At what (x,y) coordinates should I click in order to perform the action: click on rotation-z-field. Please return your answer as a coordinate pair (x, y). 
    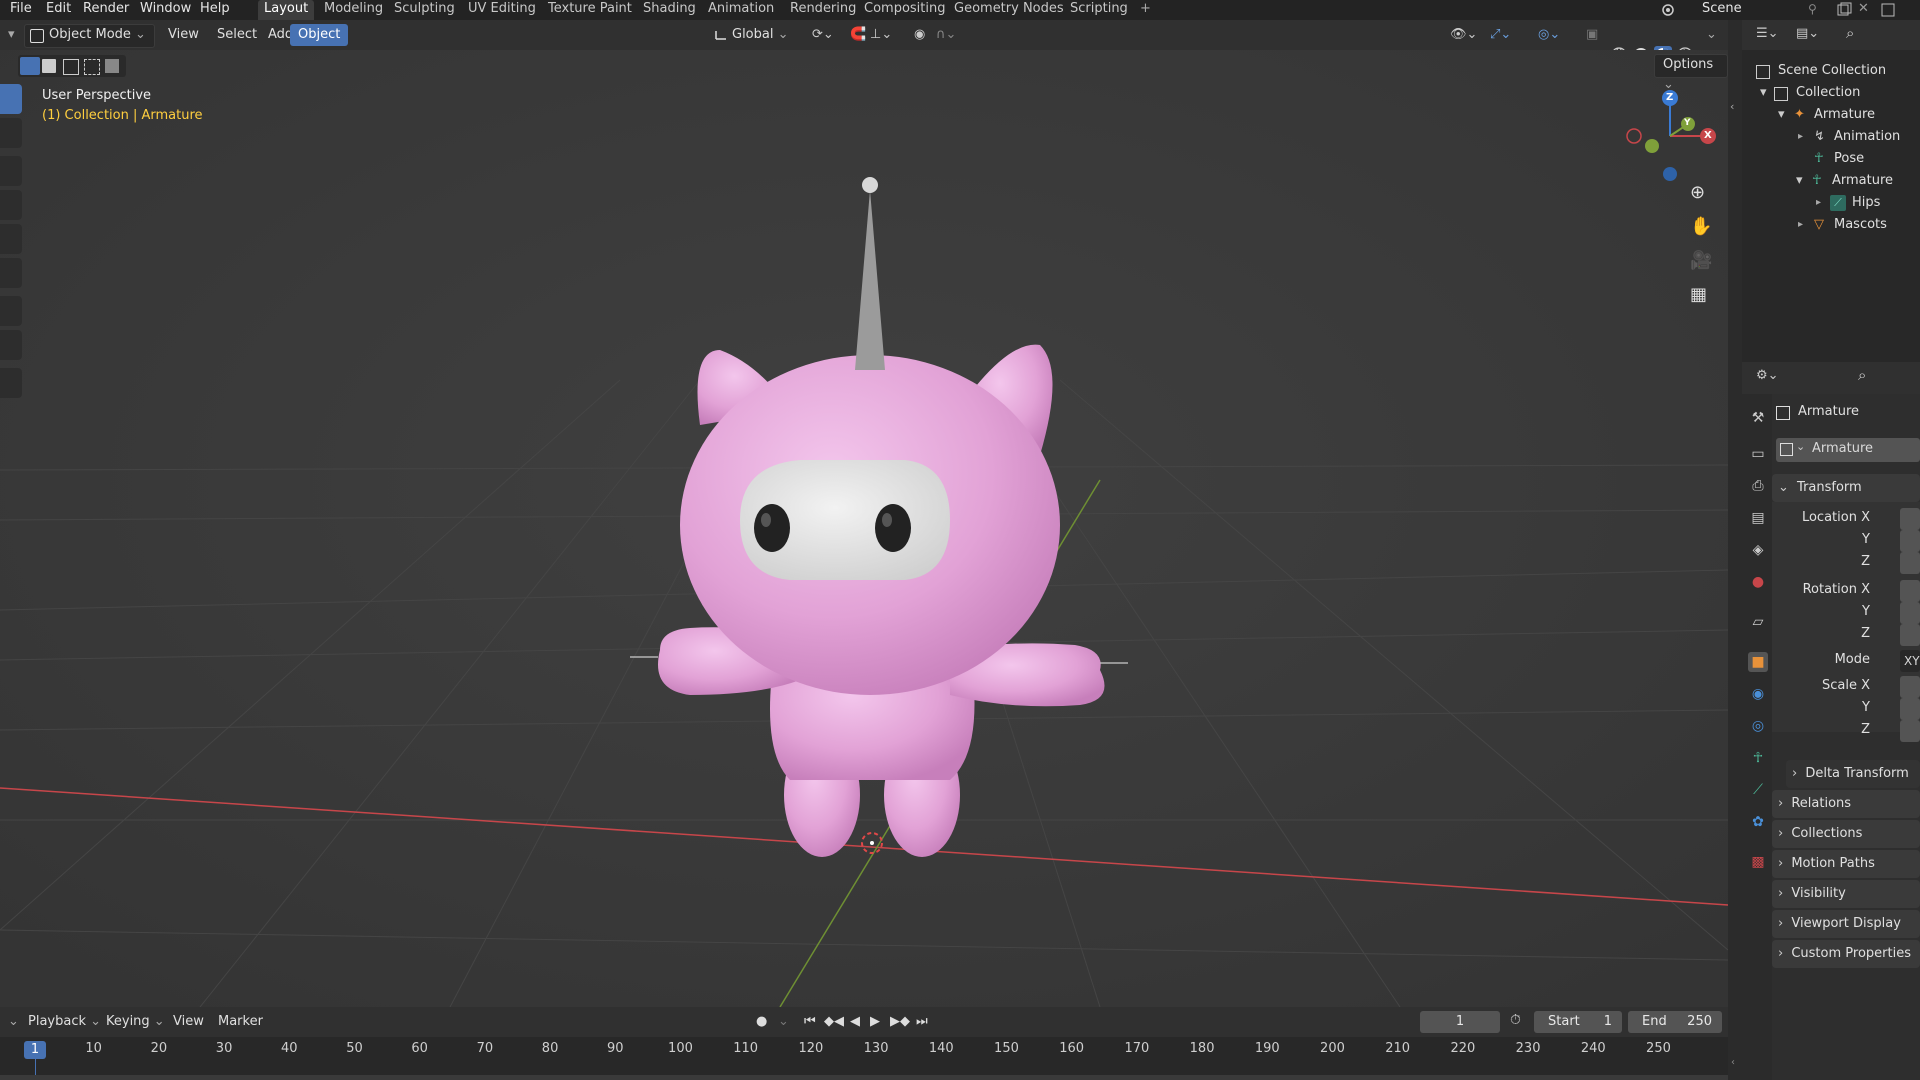
    Looking at the image, I should click on (1910, 635).